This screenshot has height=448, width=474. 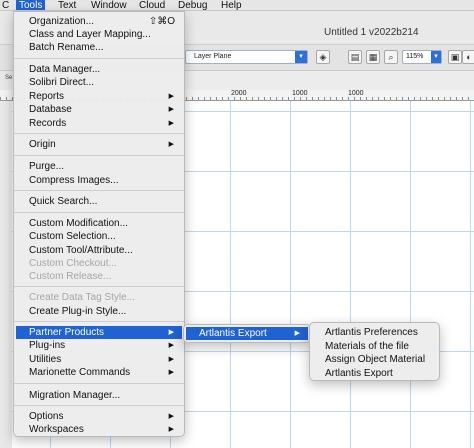 I want to click on menu-item-partner-products: Partner Products ▶, so click(x=99, y=332).